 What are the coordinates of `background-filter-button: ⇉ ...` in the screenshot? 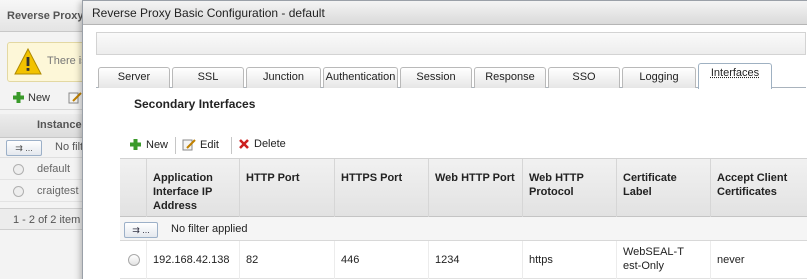 It's located at (24, 148).